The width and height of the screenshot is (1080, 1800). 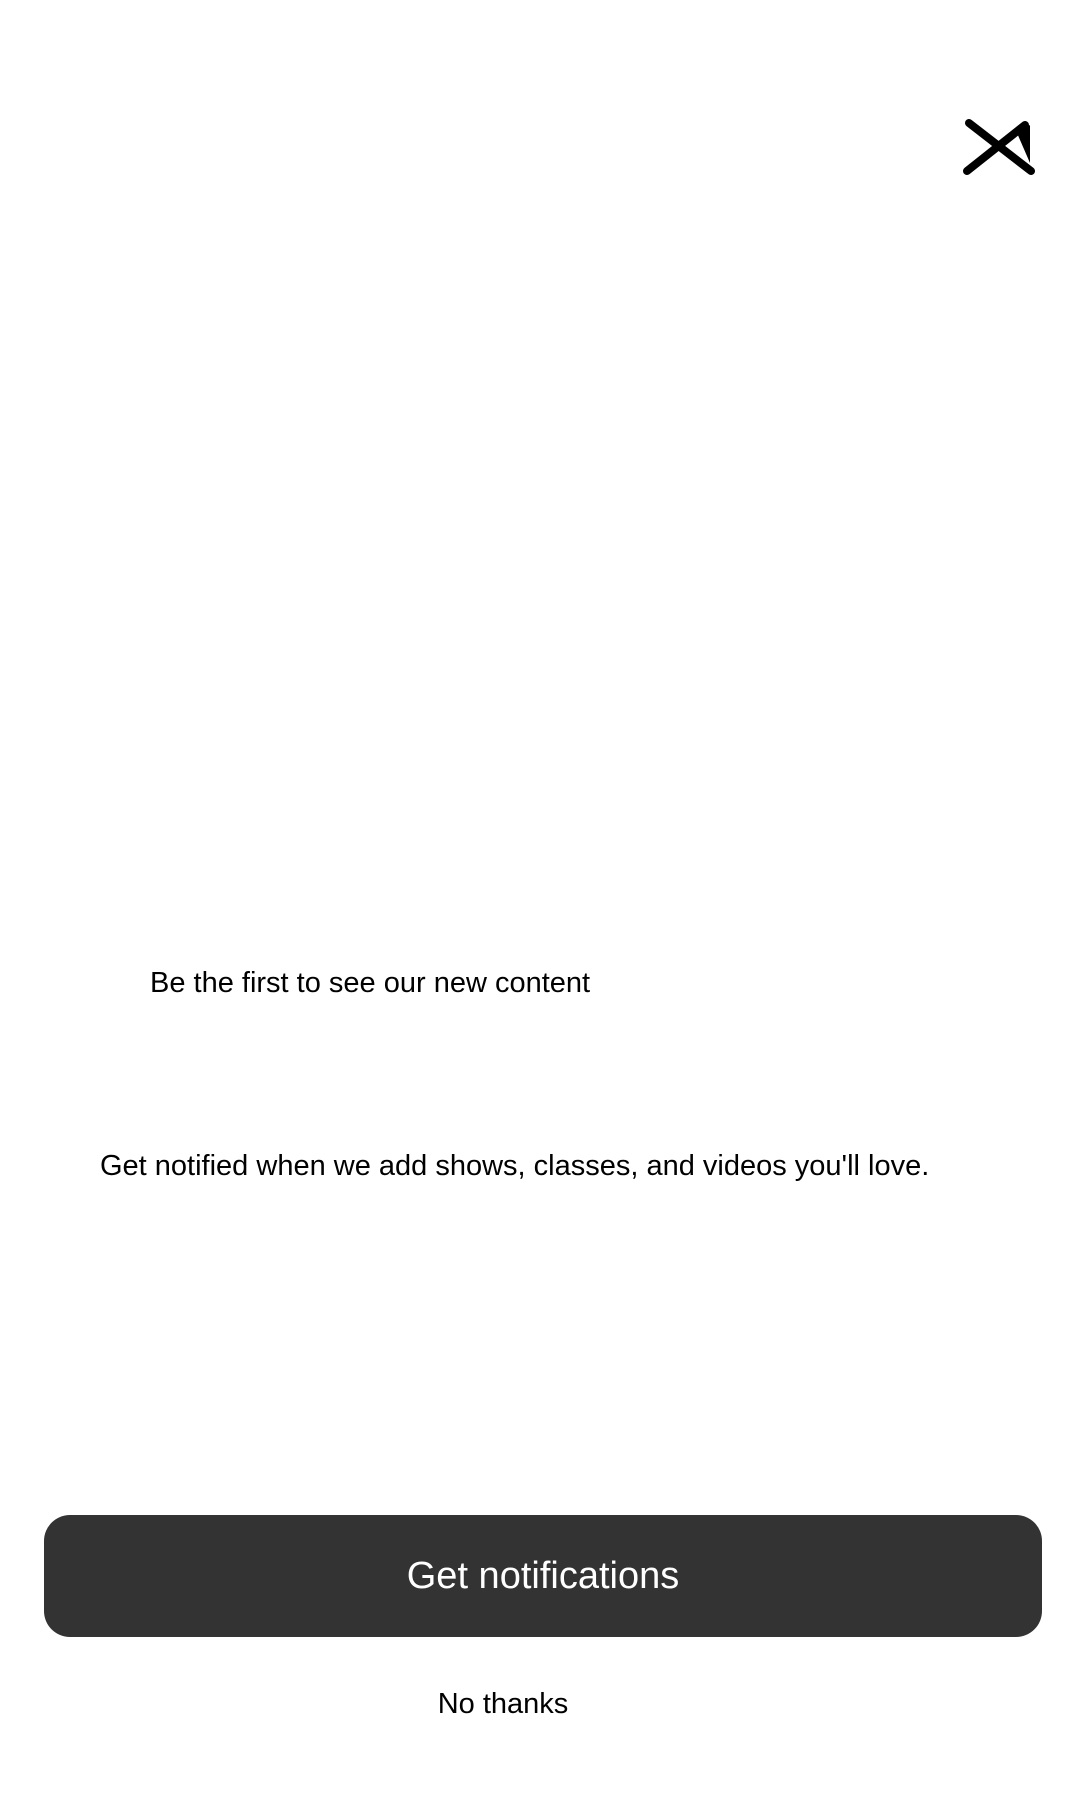 I want to click on get-notifications-button: Get notifications, so click(x=543, y=1576).